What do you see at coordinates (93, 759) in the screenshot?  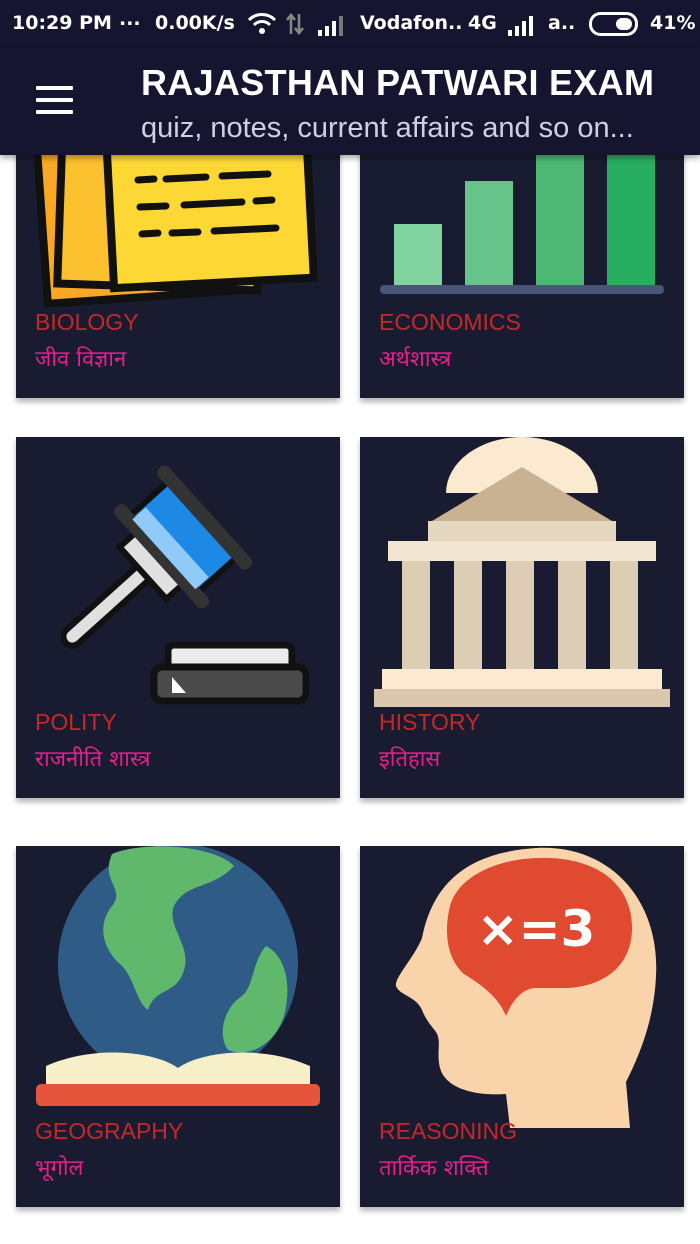 I see `subject-name-hi: राजनीति शास्त्र` at bounding box center [93, 759].